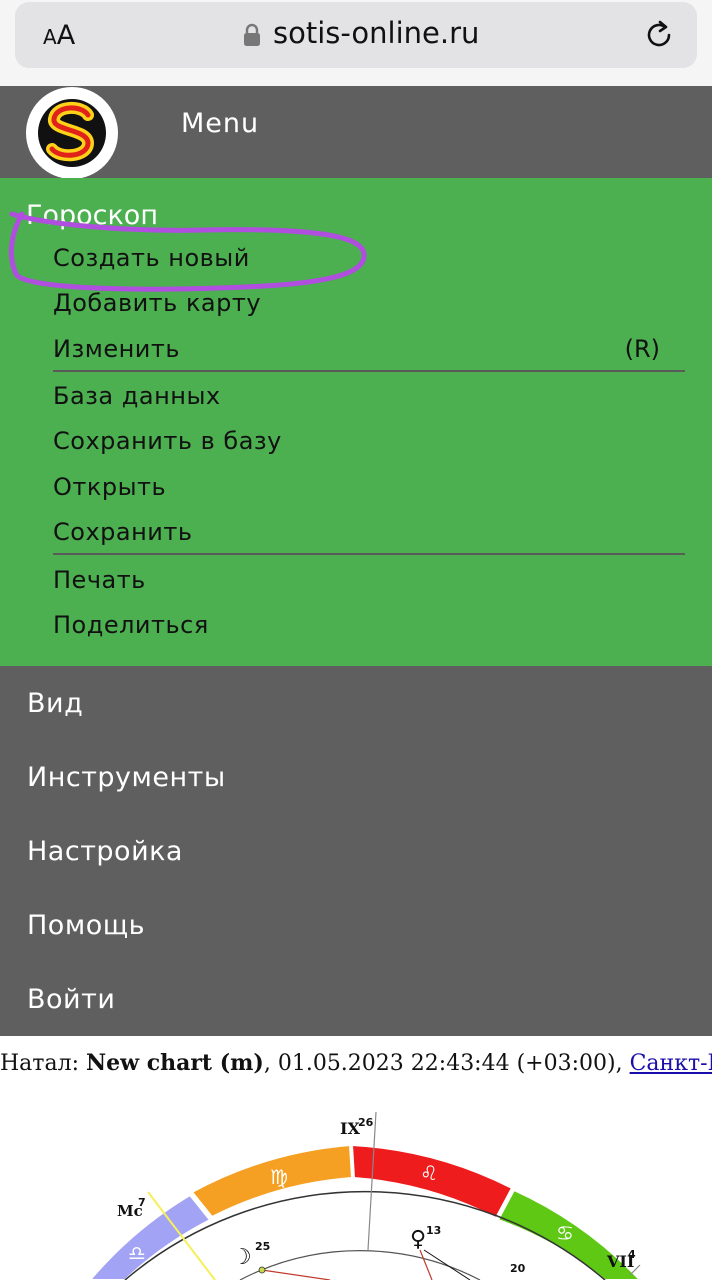 The width and height of the screenshot is (712, 1280). Describe the element at coordinates (262, 1270) in the screenshot. I see `moon-point` at that location.